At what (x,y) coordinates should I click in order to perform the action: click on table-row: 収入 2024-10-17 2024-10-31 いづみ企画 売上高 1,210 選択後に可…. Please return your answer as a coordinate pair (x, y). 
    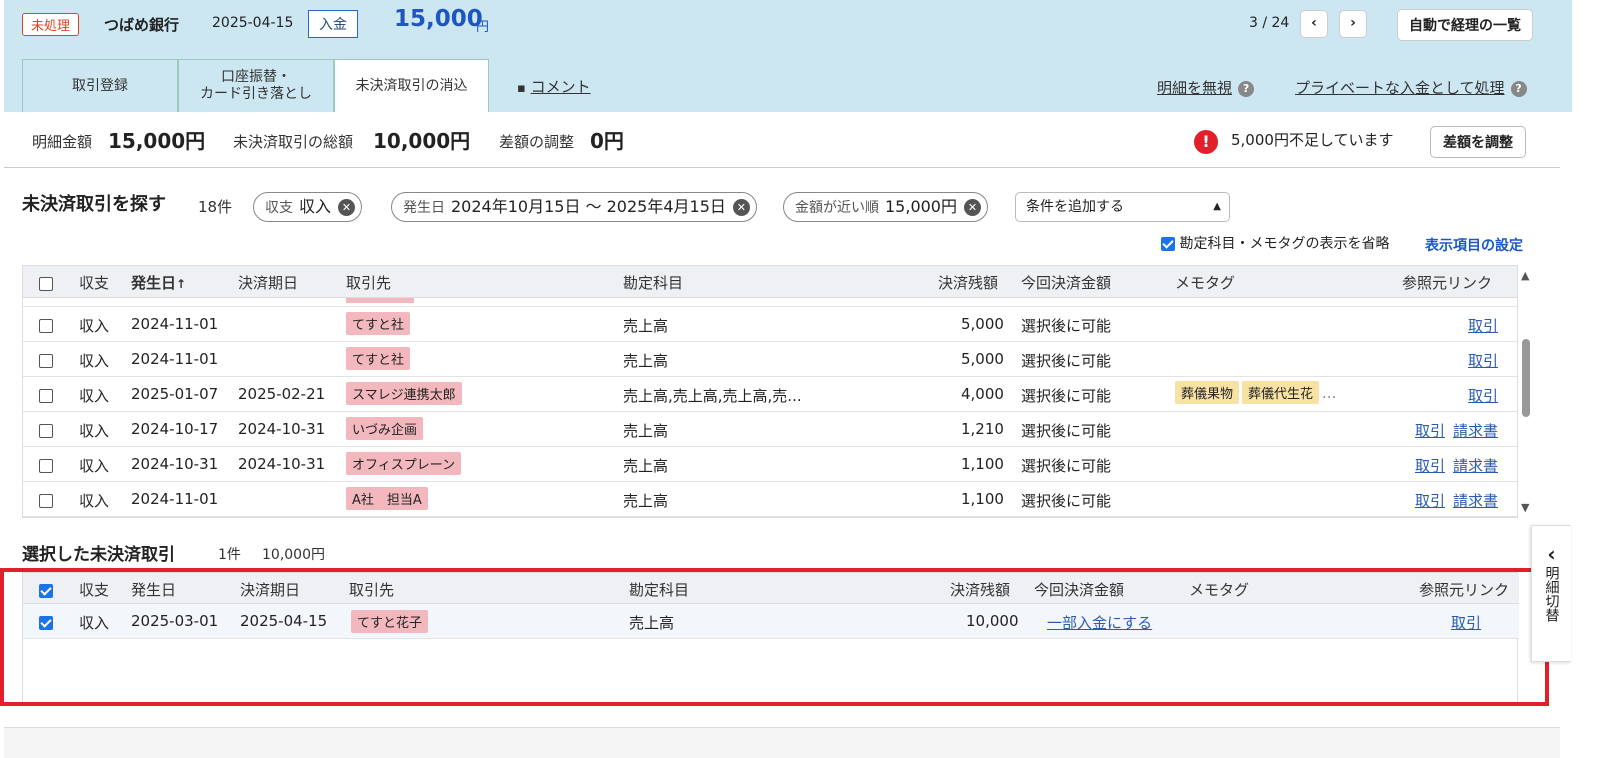
    Looking at the image, I should click on (770, 429).